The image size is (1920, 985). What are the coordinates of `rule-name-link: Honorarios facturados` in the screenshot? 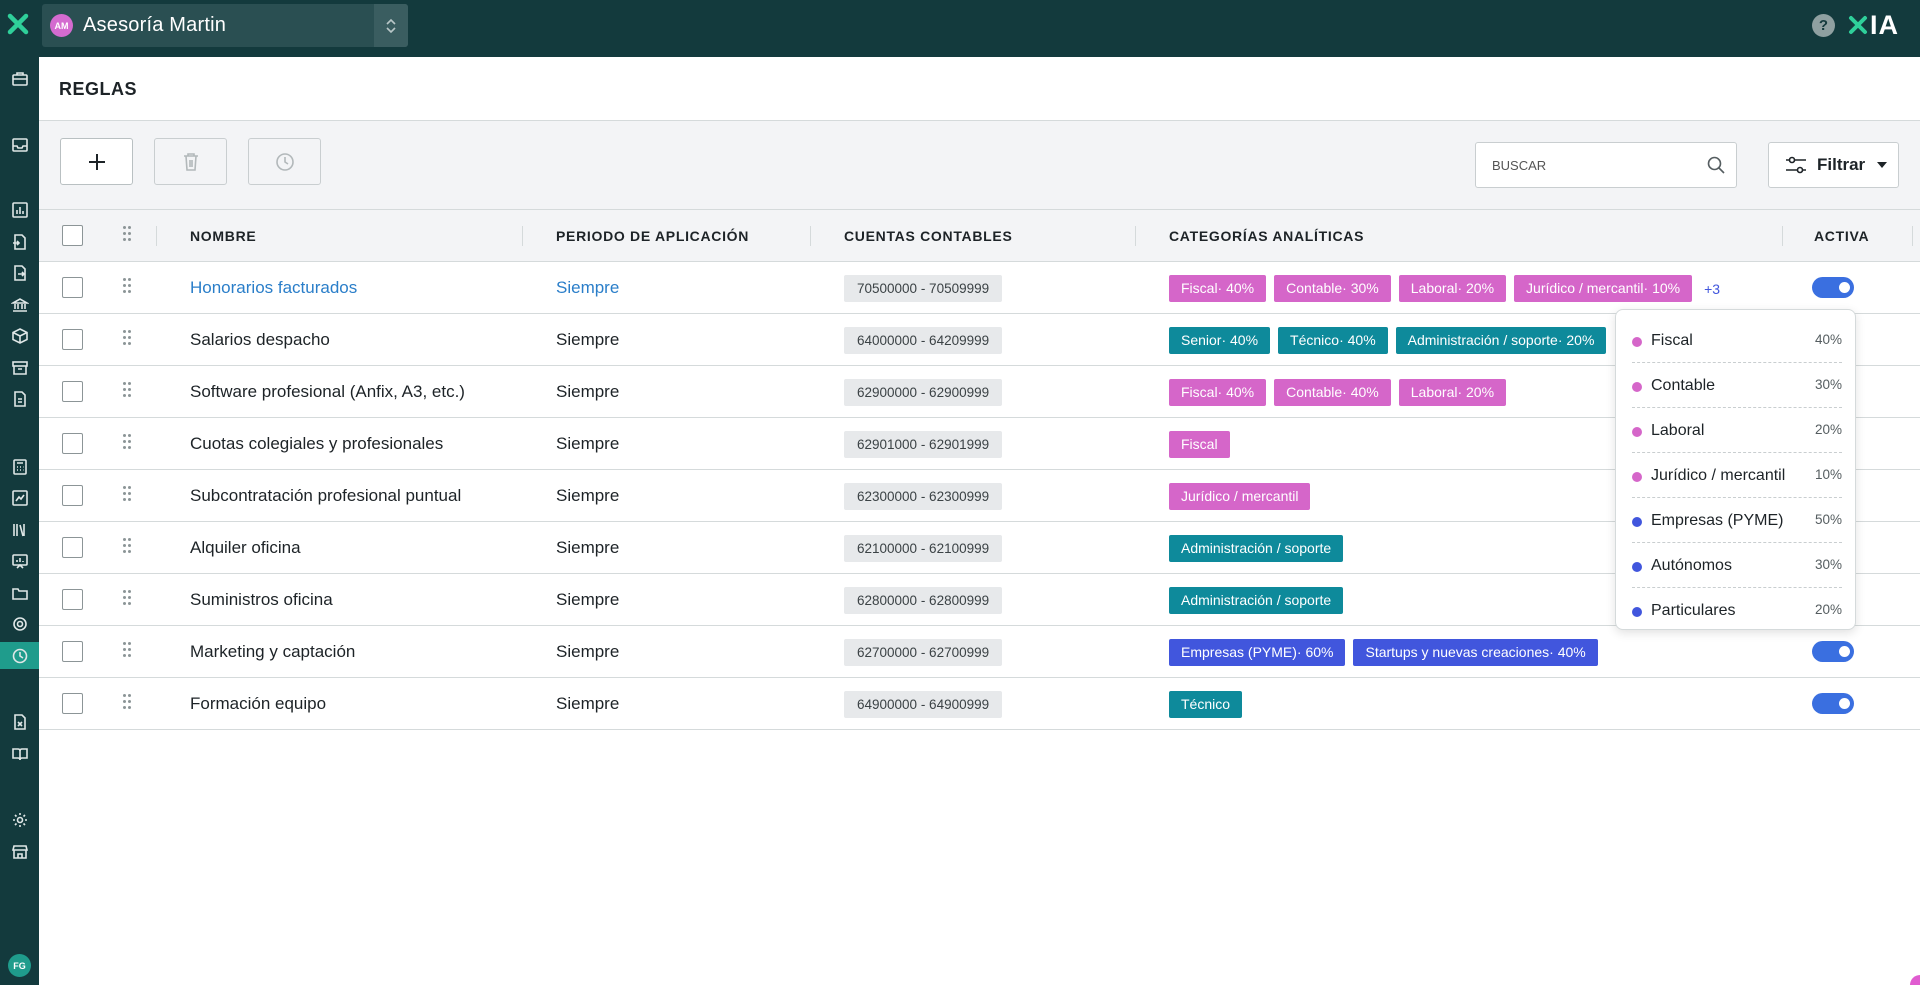 It's located at (273, 288).